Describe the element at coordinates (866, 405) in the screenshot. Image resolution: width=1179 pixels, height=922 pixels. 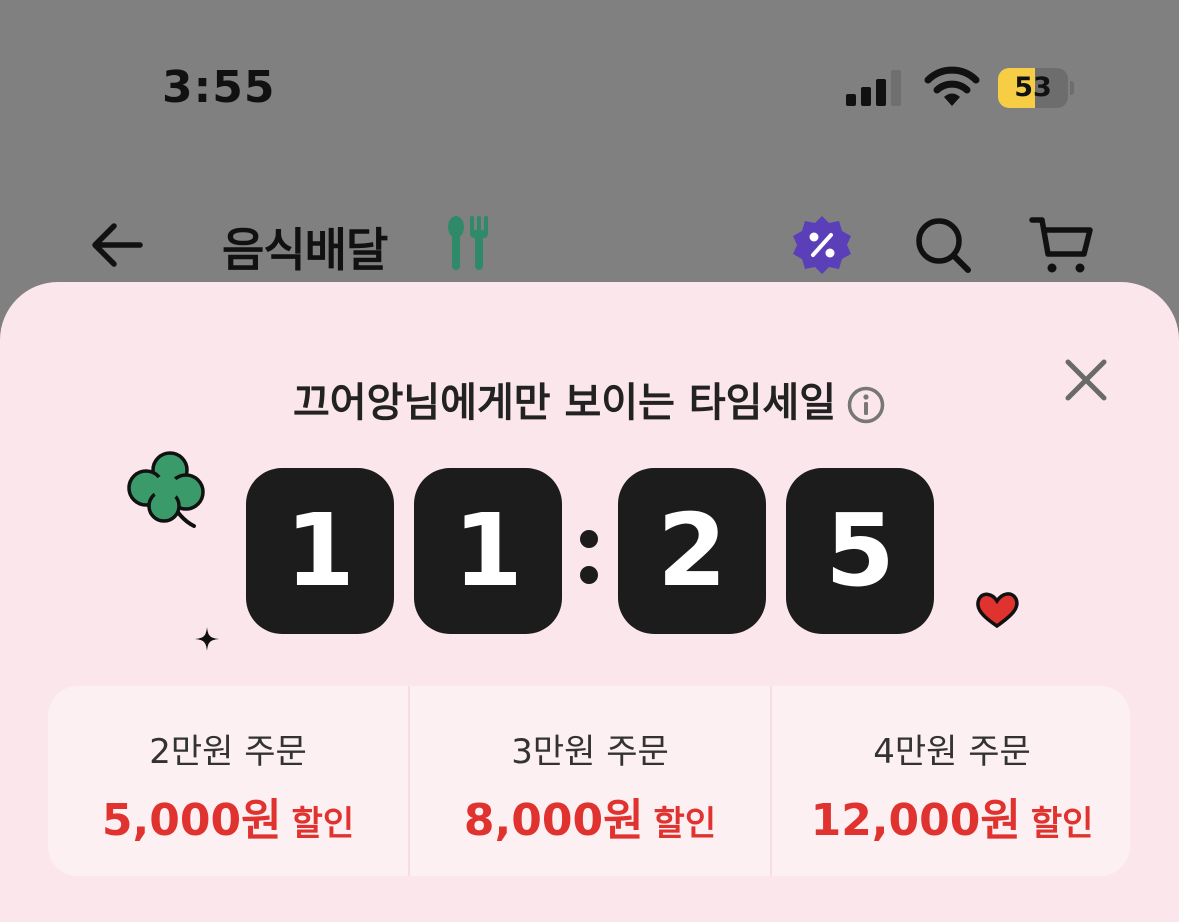
I see `info-icon` at that location.